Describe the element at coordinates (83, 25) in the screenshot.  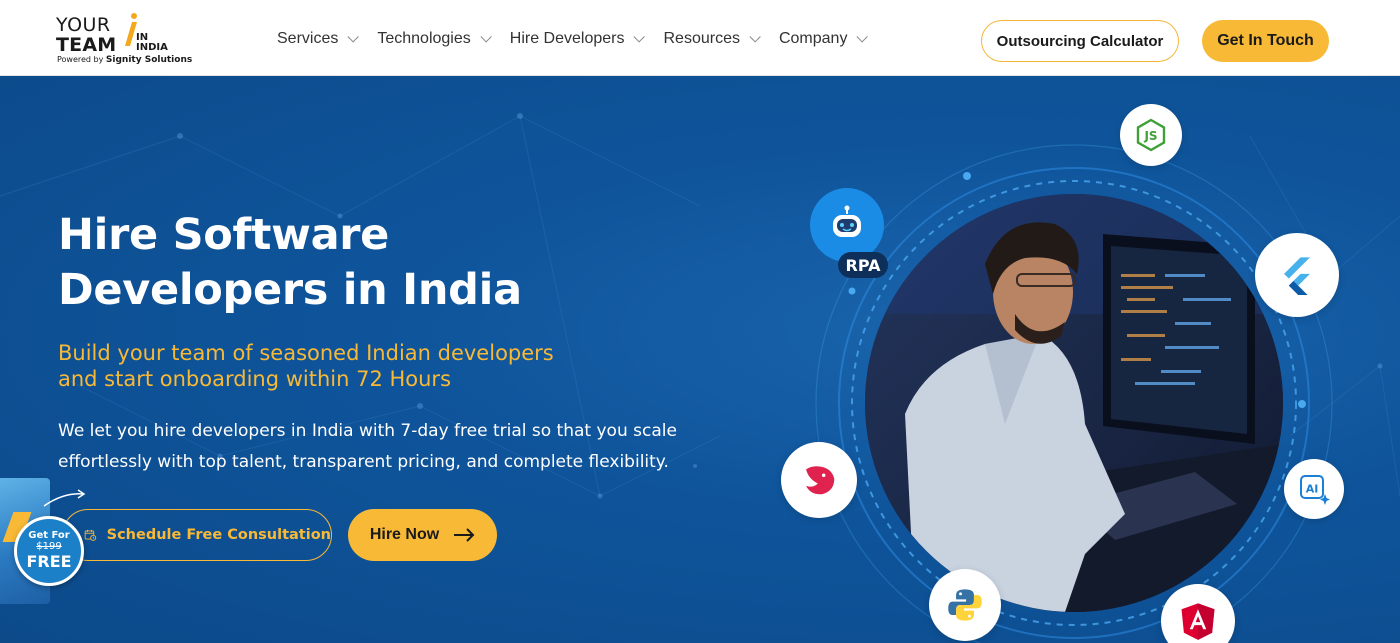
I see `logo-text-your: YOUR` at that location.